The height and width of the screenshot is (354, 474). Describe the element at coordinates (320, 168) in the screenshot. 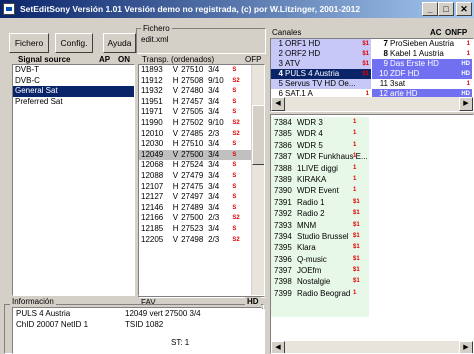

I see `radio-row: 7388 1LIVE diggi 1` at that location.